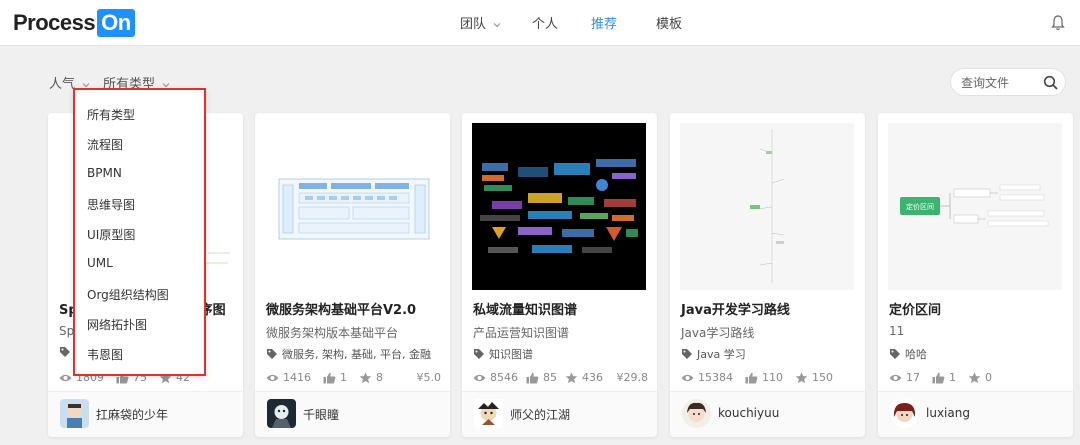  I want to click on likes-count: 110, so click(772, 377).